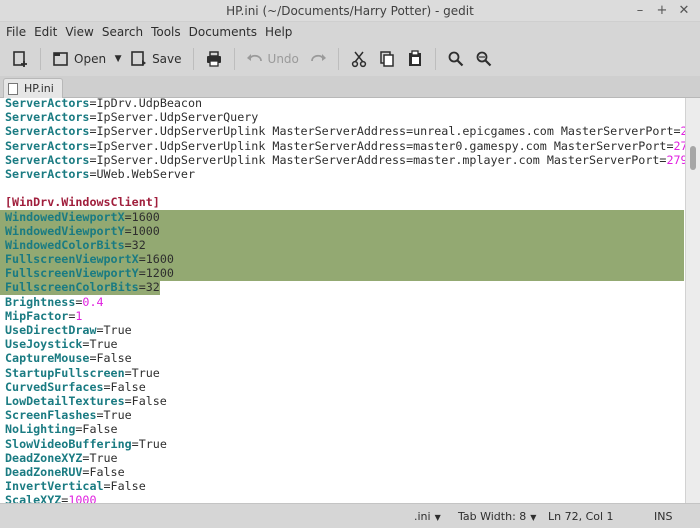 Image resolution: width=700 pixels, height=528 pixels. Describe the element at coordinates (345, 231) in the screenshot. I see `code-line: WindowedViewportY=1000` at that location.